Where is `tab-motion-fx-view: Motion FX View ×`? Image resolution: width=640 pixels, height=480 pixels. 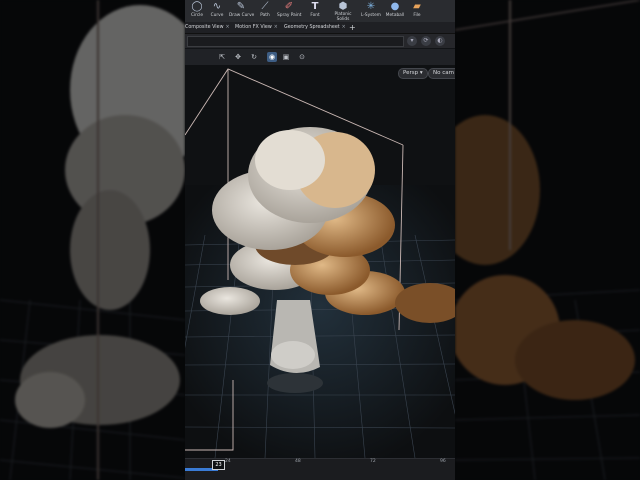
tab-motion-fx-view: Motion FX View × is located at coordinates (256, 27).